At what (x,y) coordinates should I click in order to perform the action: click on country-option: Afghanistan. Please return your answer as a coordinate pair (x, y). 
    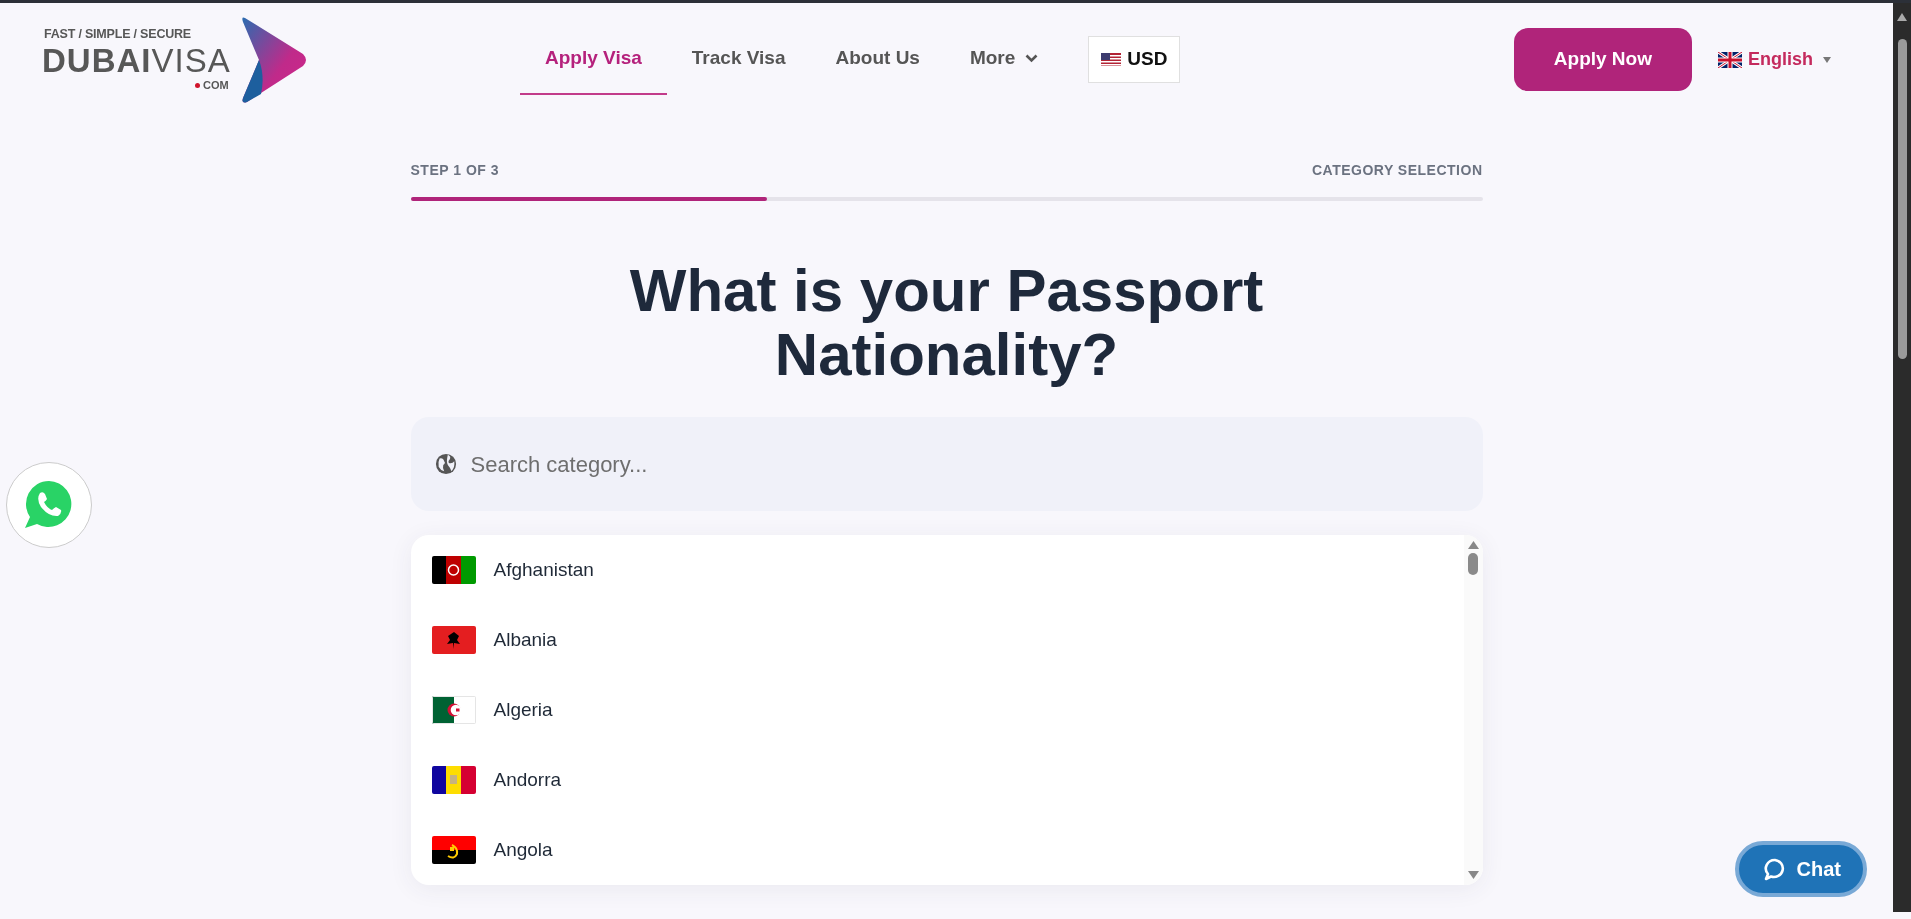
    Looking at the image, I should click on (937, 570).